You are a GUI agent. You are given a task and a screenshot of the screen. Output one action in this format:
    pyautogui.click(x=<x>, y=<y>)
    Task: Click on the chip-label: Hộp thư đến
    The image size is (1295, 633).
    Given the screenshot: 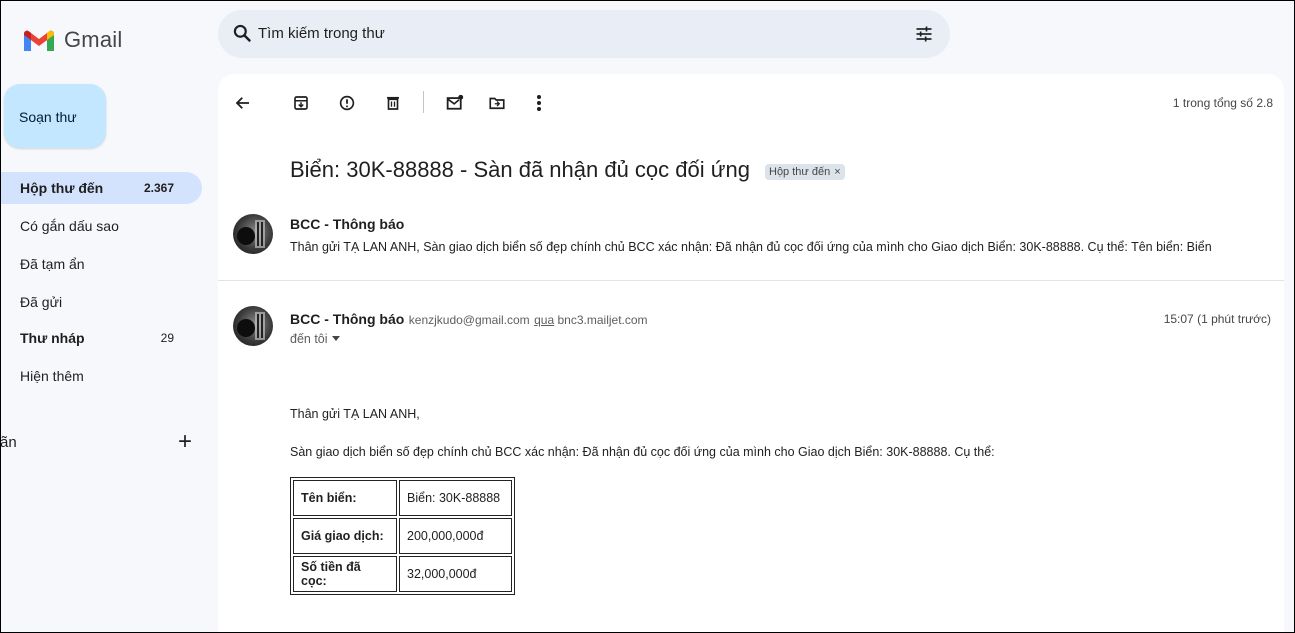 What is the action you would take?
    pyautogui.click(x=800, y=172)
    